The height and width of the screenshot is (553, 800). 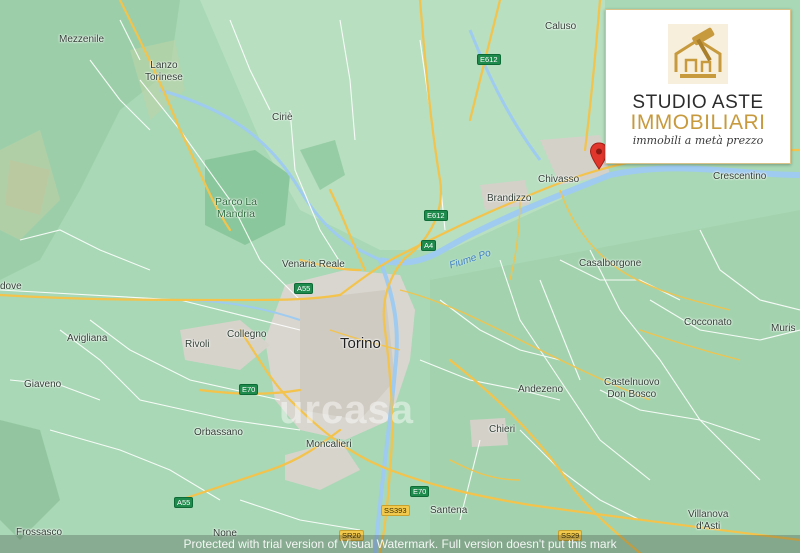 What do you see at coordinates (436, 215) in the screenshot?
I see `road-shield-e612: E612` at bounding box center [436, 215].